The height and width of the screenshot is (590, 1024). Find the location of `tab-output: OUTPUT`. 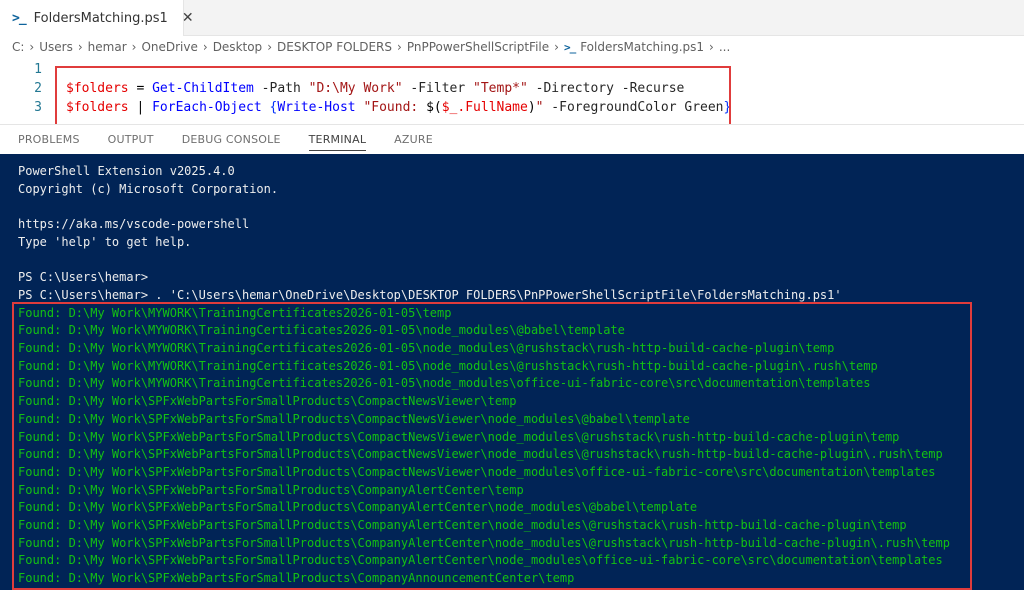

tab-output: OUTPUT is located at coordinates (131, 140).